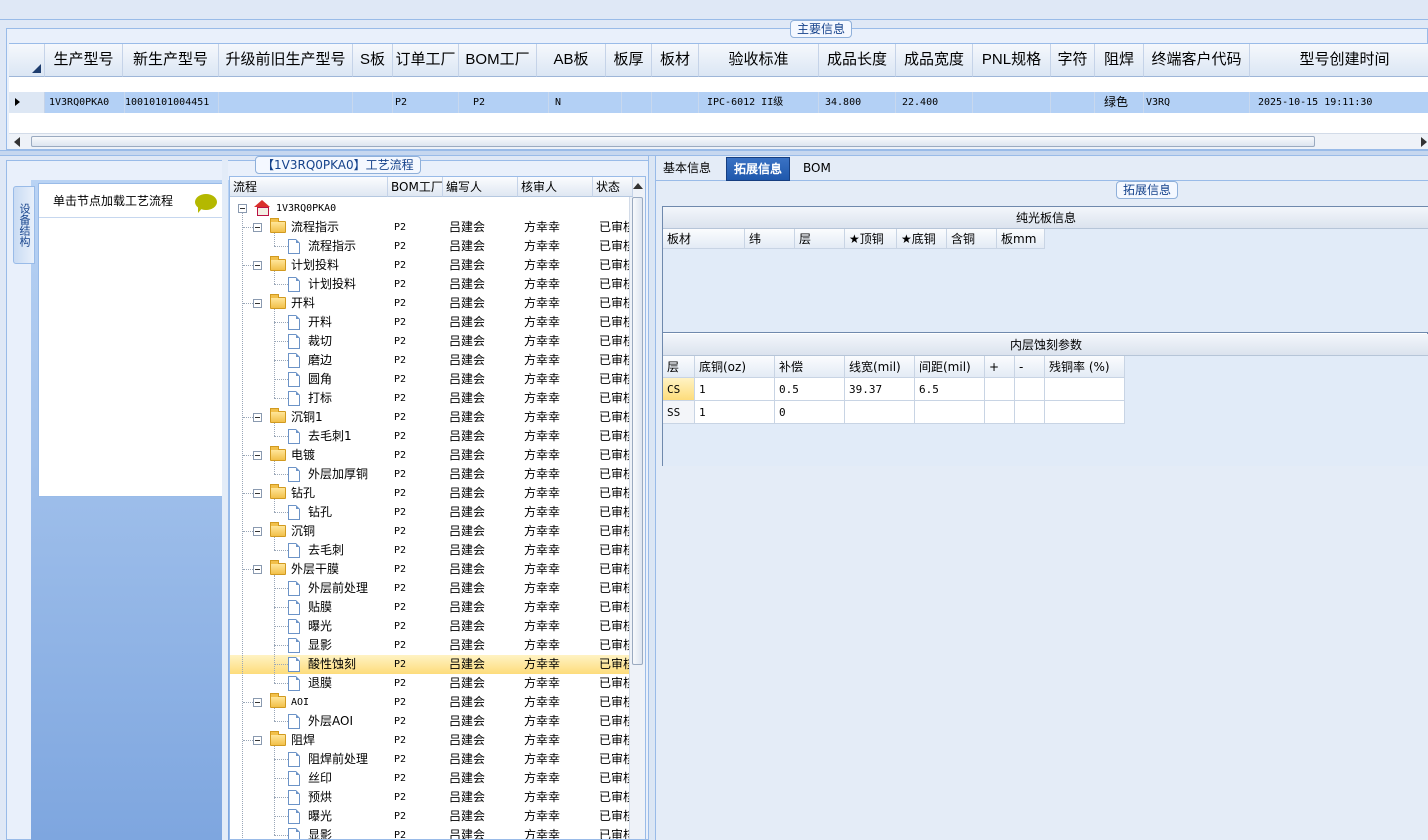 The width and height of the screenshot is (1428, 840). What do you see at coordinates (857, 60) in the screenshot?
I see `column-header: 成品长度` at bounding box center [857, 60].